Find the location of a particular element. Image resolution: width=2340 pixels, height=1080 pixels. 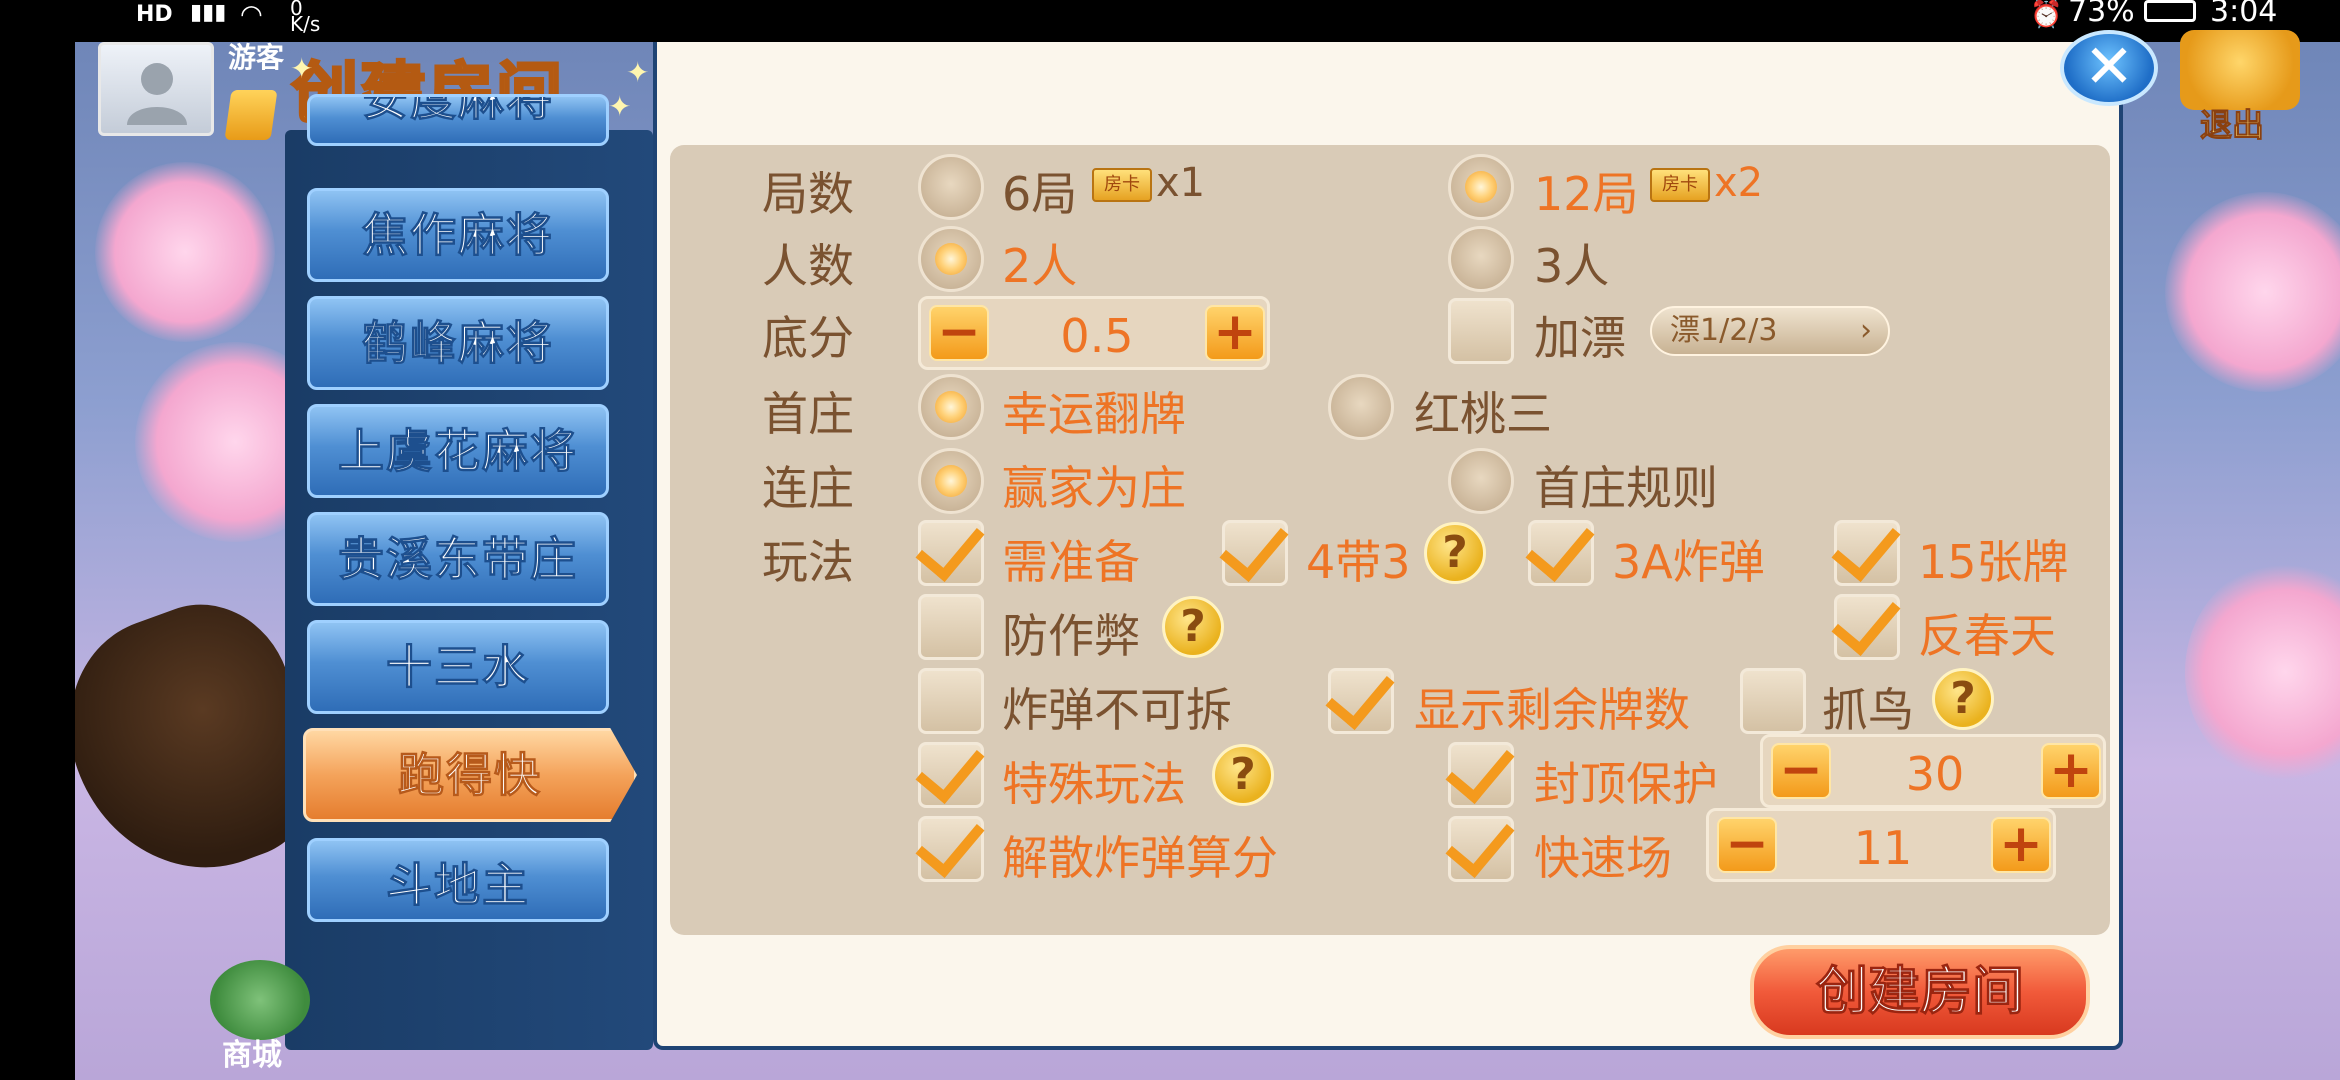

show-remaining-checkbox is located at coordinates (1361, 701).